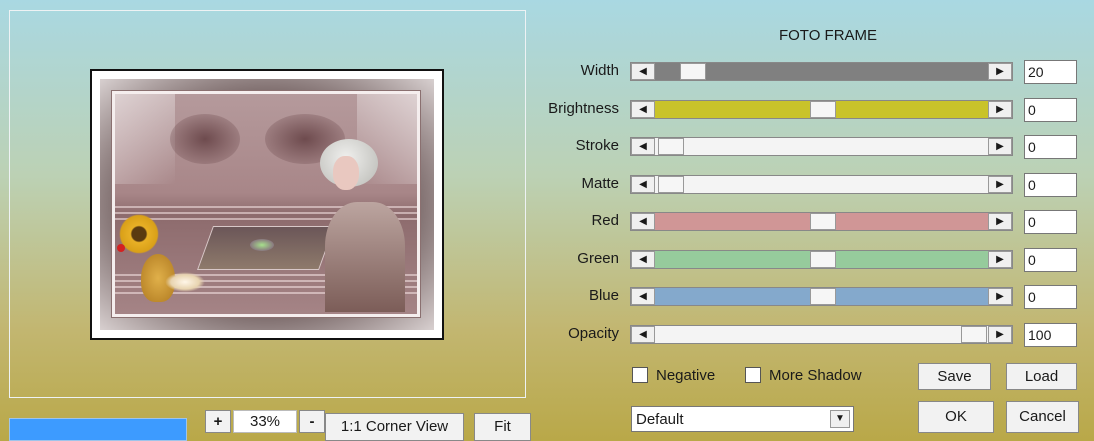 The image size is (1094, 441). I want to click on red-slider: ◀ ▶, so click(821, 221).